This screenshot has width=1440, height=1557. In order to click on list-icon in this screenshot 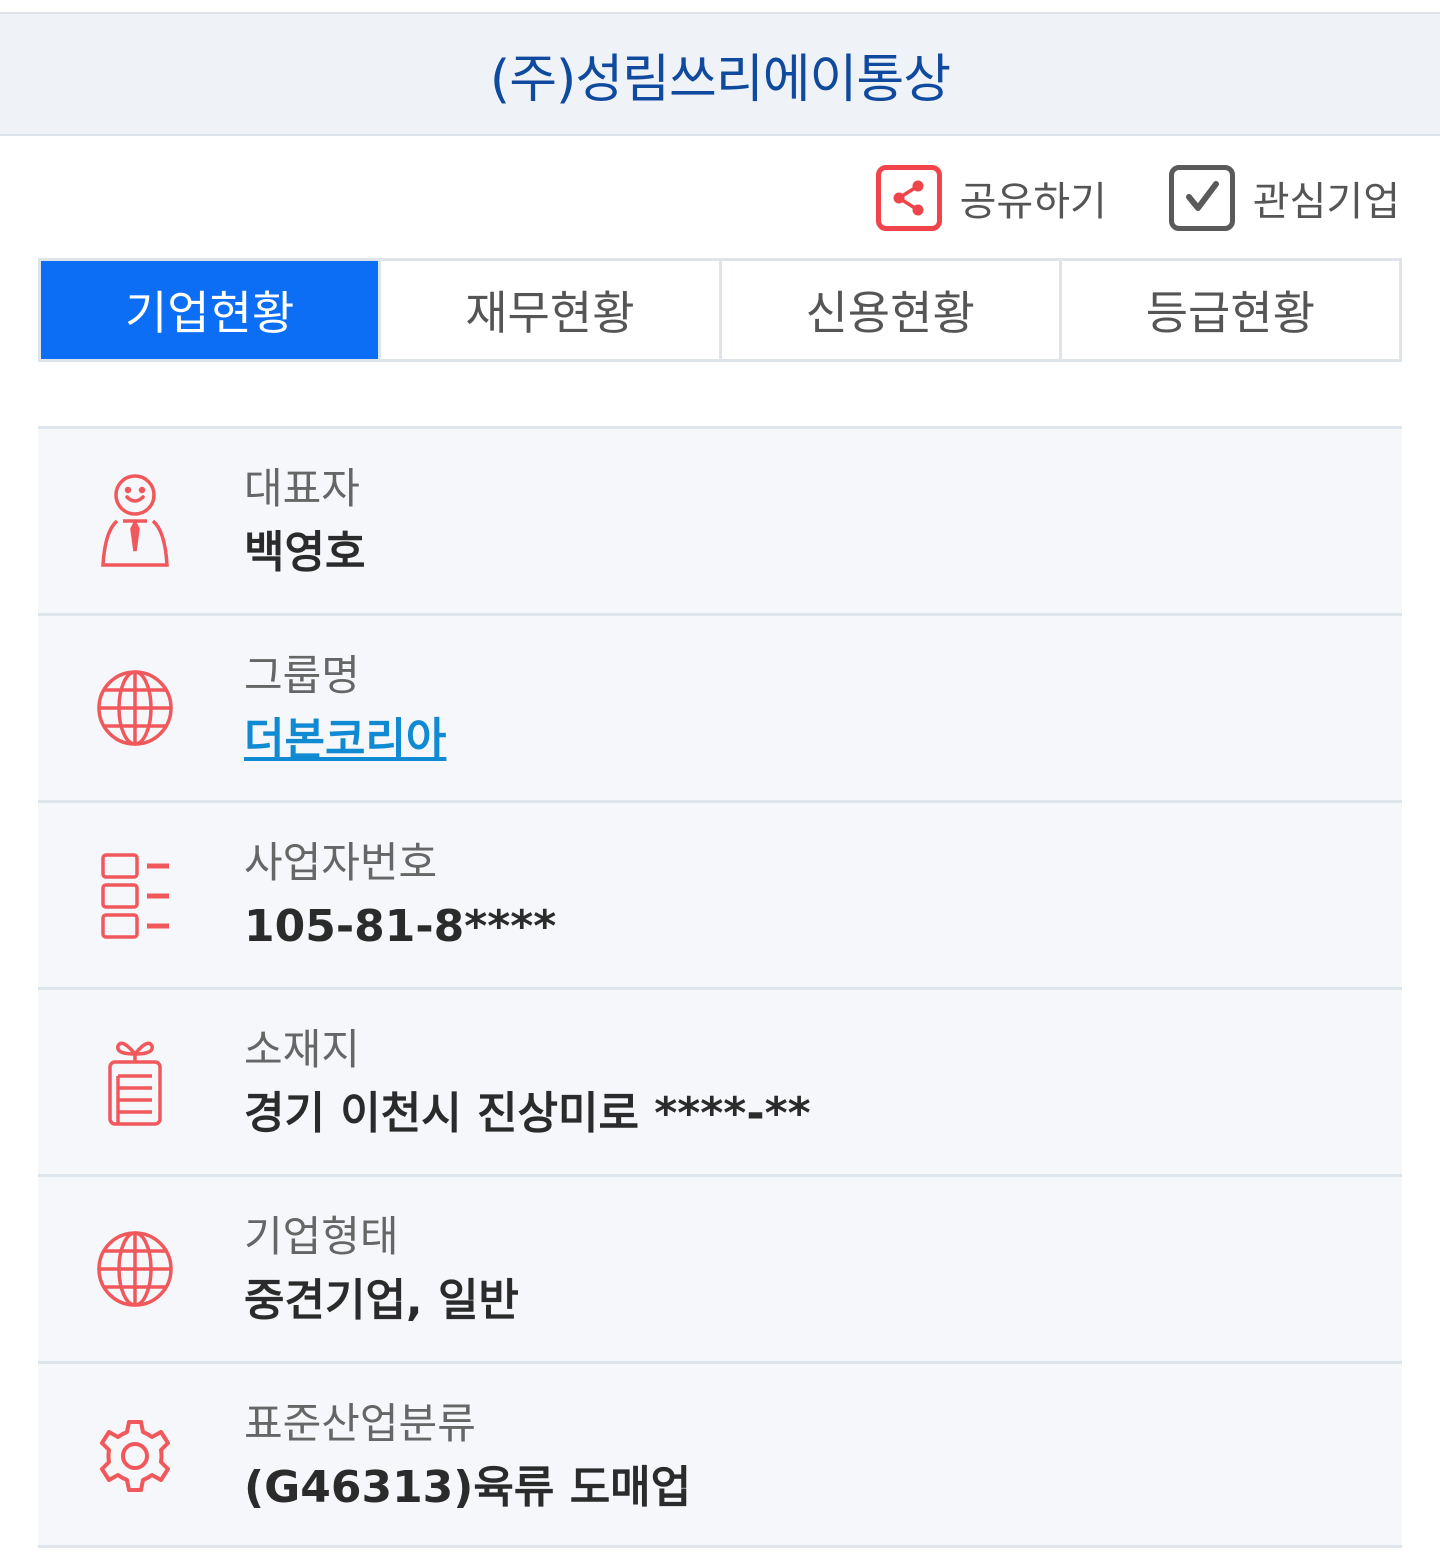, I will do `click(135, 895)`.